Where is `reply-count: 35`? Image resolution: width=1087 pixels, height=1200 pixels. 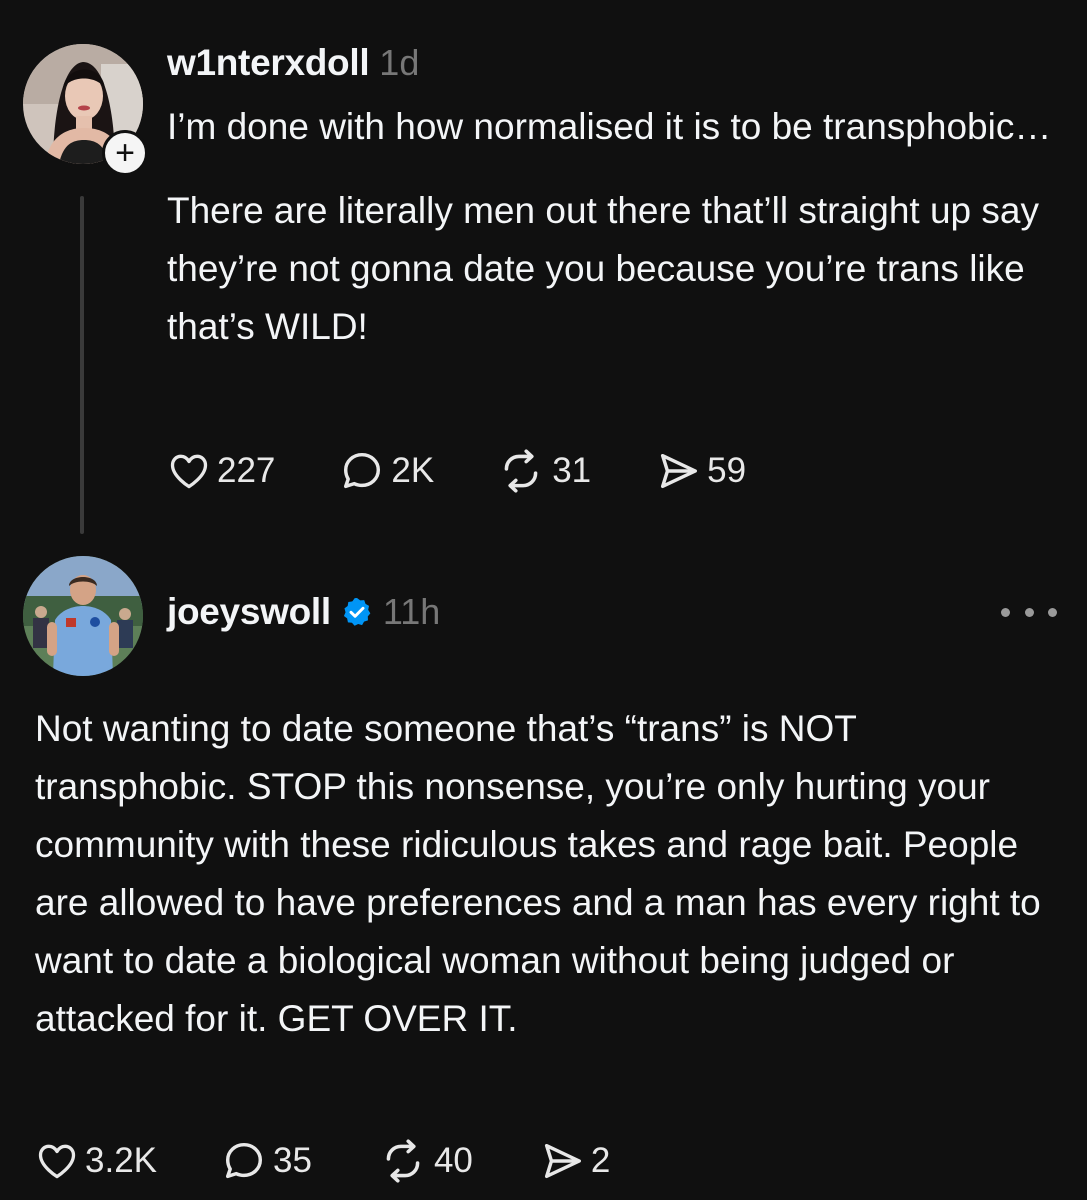 reply-count: 35 is located at coordinates (292, 1160).